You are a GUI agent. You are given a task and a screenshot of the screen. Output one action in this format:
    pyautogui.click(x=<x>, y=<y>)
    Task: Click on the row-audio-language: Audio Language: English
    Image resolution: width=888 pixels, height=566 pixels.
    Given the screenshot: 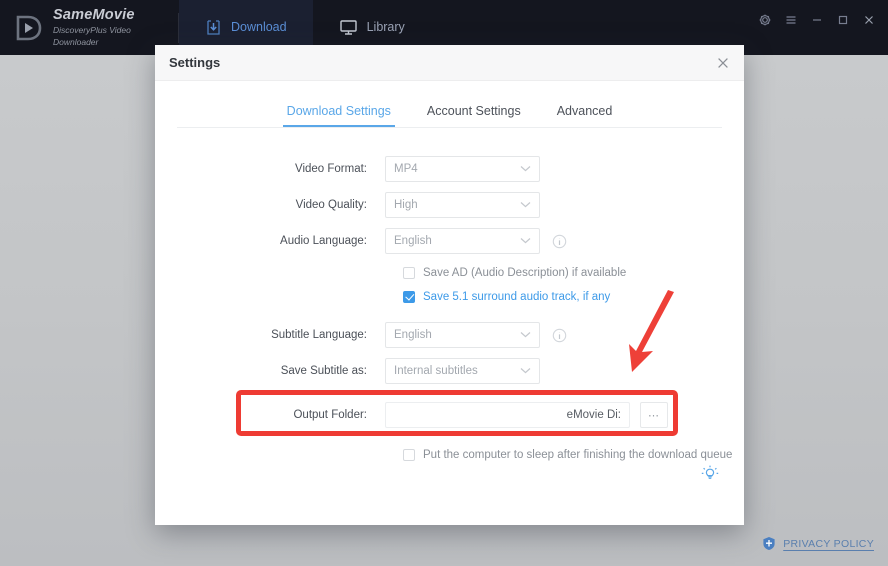 What is the action you would take?
    pyautogui.click(x=449, y=241)
    